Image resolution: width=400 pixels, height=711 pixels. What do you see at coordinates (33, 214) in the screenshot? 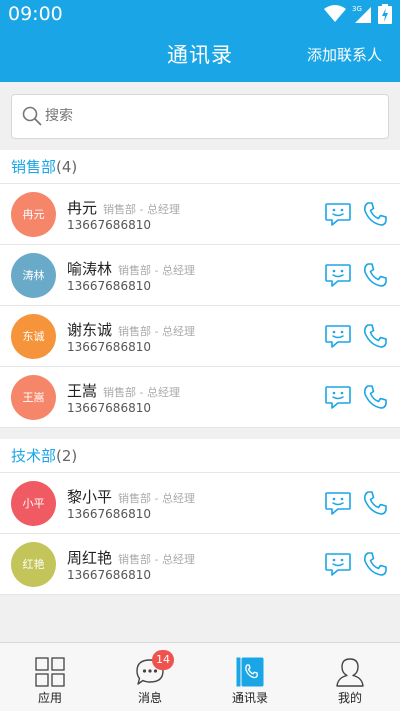
I see `avatar: 冉元` at bounding box center [33, 214].